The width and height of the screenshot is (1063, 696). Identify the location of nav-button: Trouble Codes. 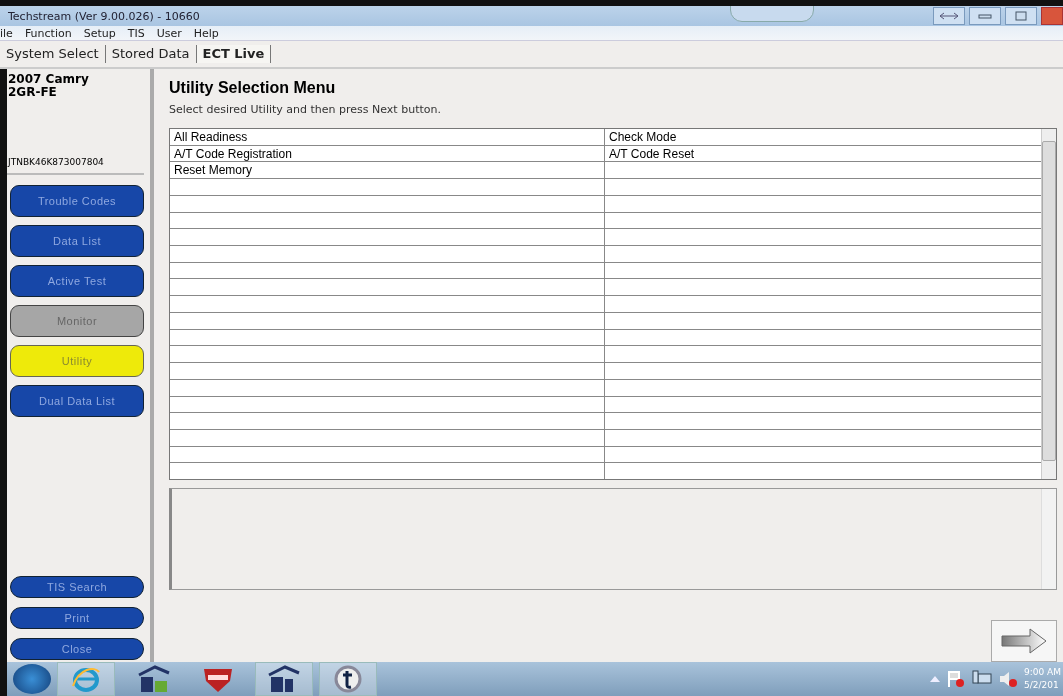
(77, 201).